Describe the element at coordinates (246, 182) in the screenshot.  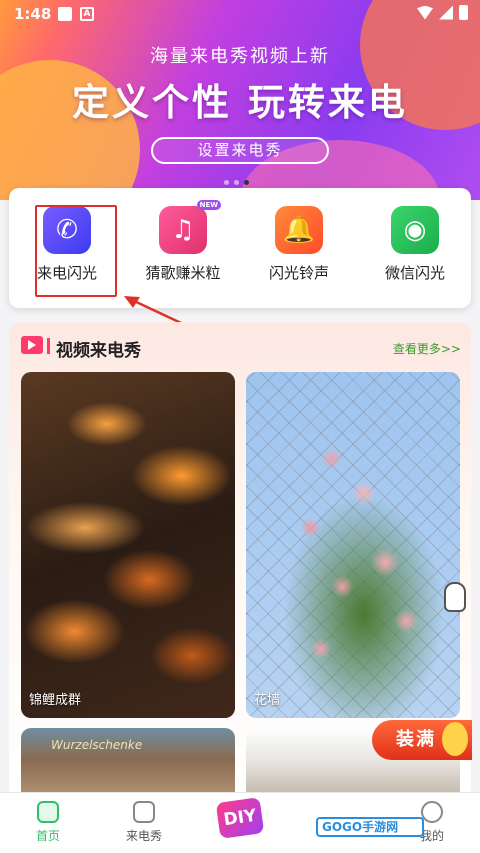
I see `carousel-dot-active` at that location.